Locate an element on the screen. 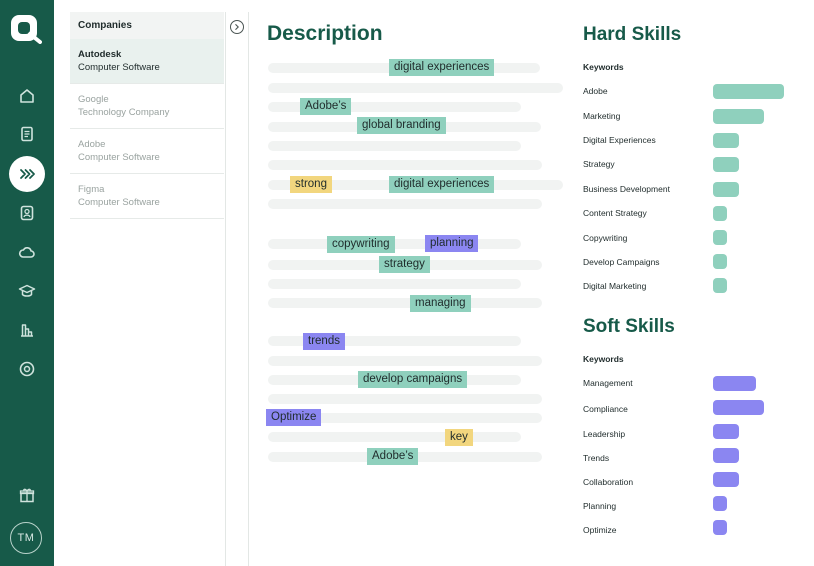 Image resolution: width=814 pixels, height=566 pixels. hard-skills-title: Hard Skills is located at coordinates (632, 34).